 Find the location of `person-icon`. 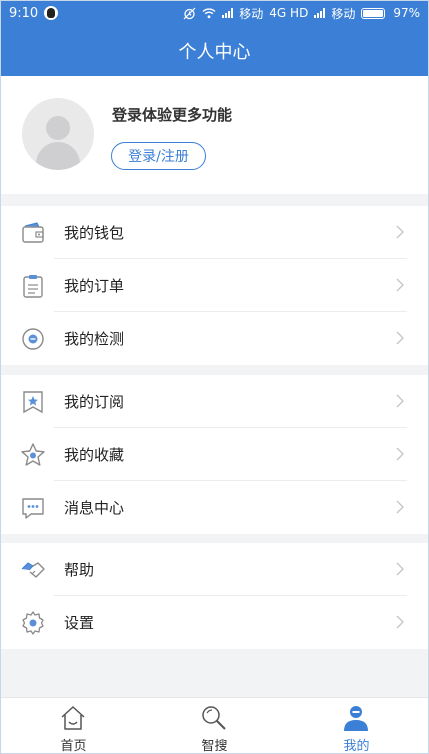

person-icon is located at coordinates (356, 718).